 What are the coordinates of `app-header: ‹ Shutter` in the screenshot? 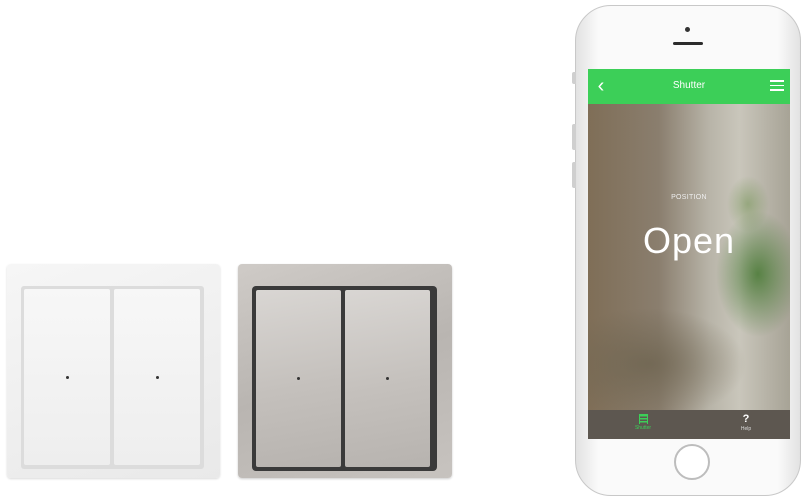 It's located at (689, 86).